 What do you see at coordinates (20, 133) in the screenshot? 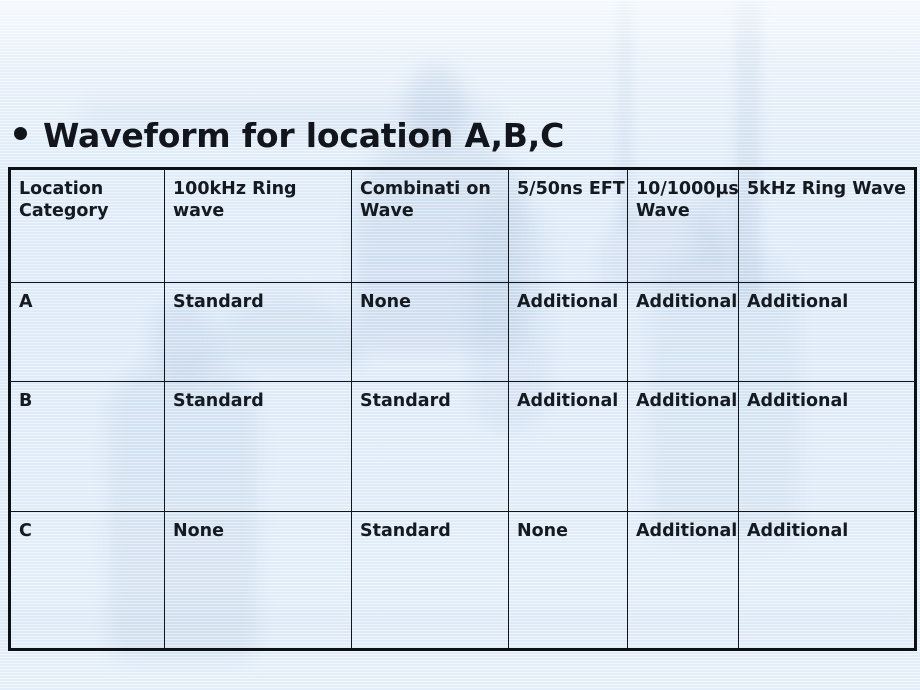
I see `bullet-icon` at bounding box center [20, 133].